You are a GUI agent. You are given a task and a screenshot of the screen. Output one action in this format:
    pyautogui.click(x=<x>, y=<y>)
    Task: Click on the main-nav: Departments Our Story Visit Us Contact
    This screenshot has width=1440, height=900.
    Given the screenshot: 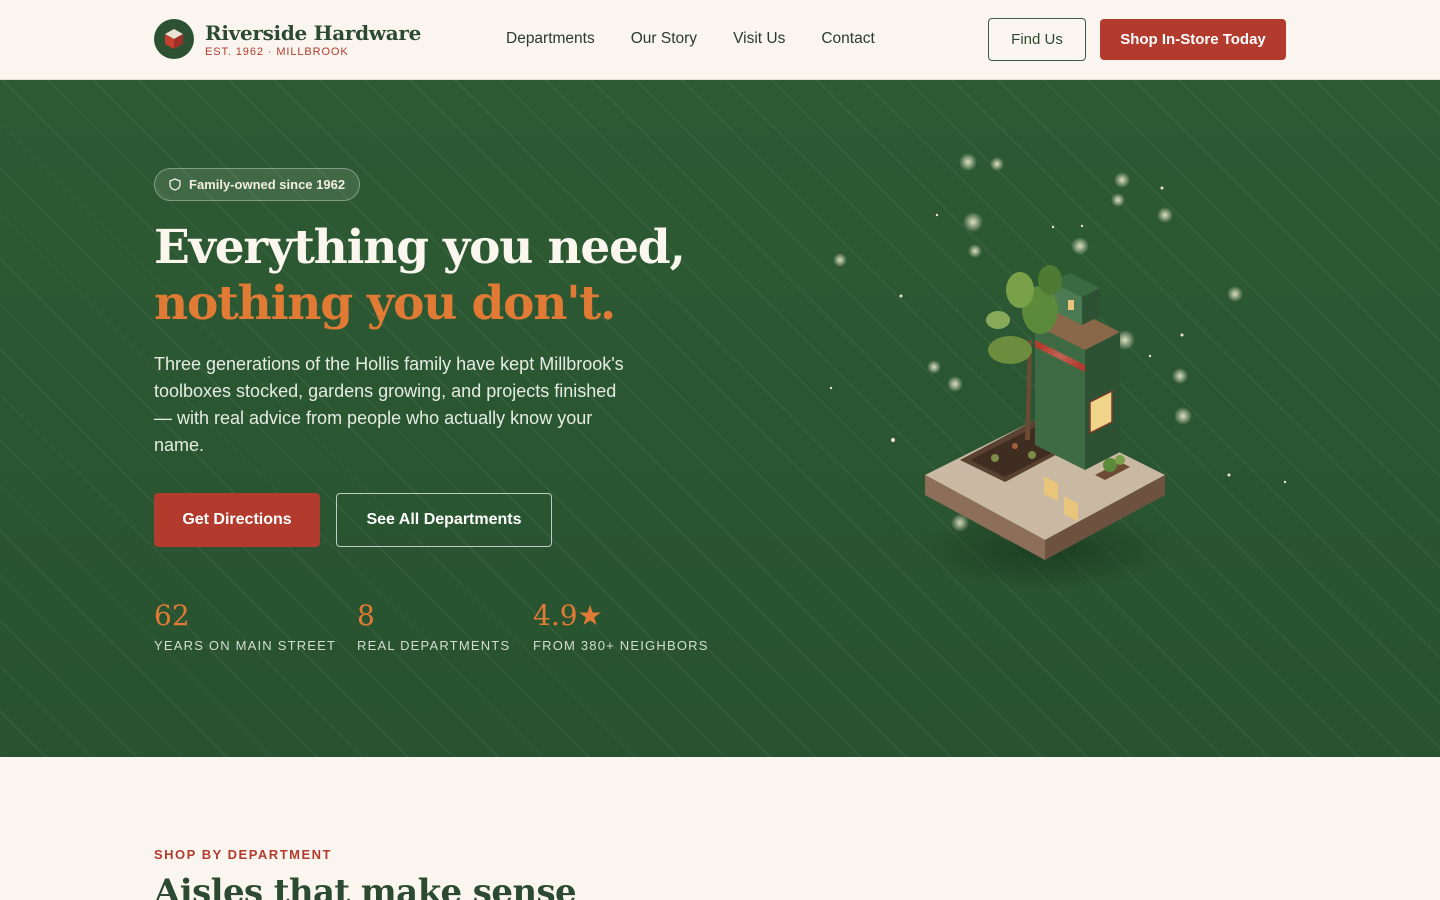 What is the action you would take?
    pyautogui.click(x=708, y=39)
    